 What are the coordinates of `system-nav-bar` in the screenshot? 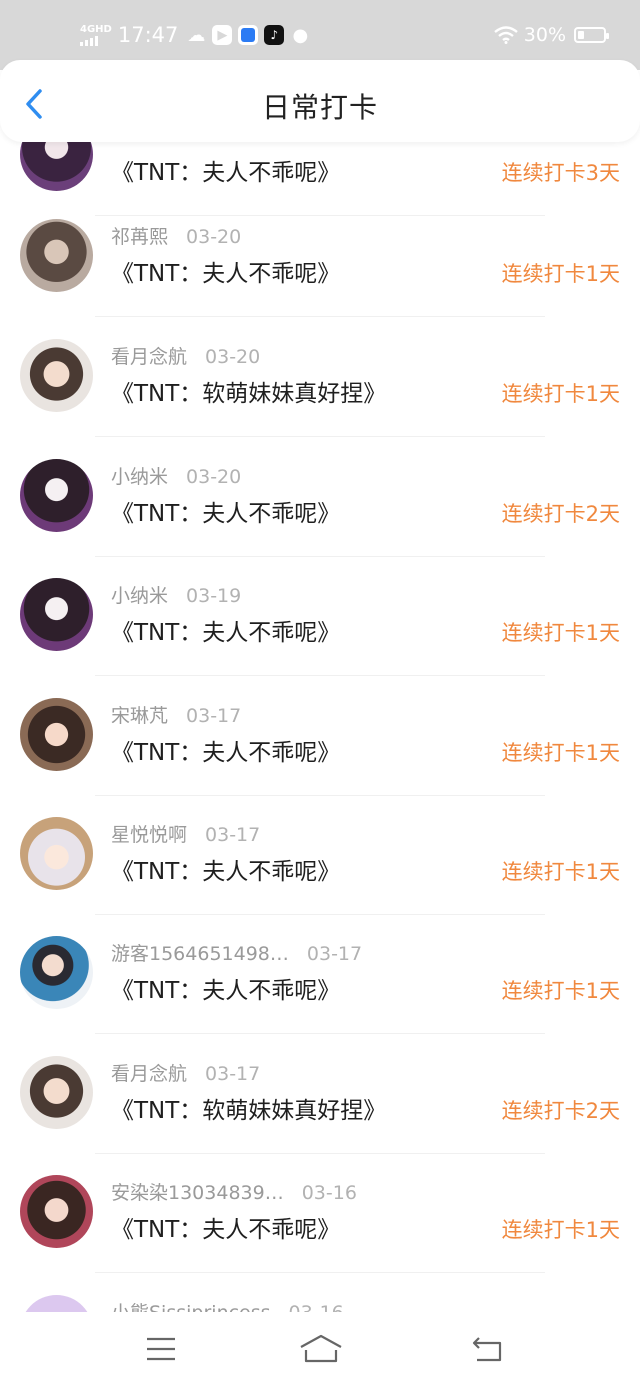 It's located at (320, 1349).